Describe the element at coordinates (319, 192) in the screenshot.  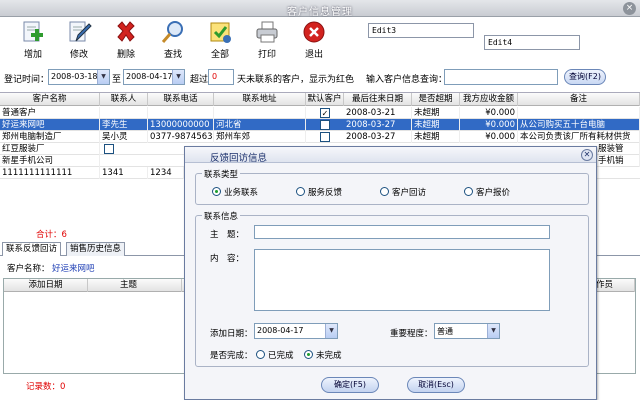
I see `radio-service: 服务反馈` at that location.